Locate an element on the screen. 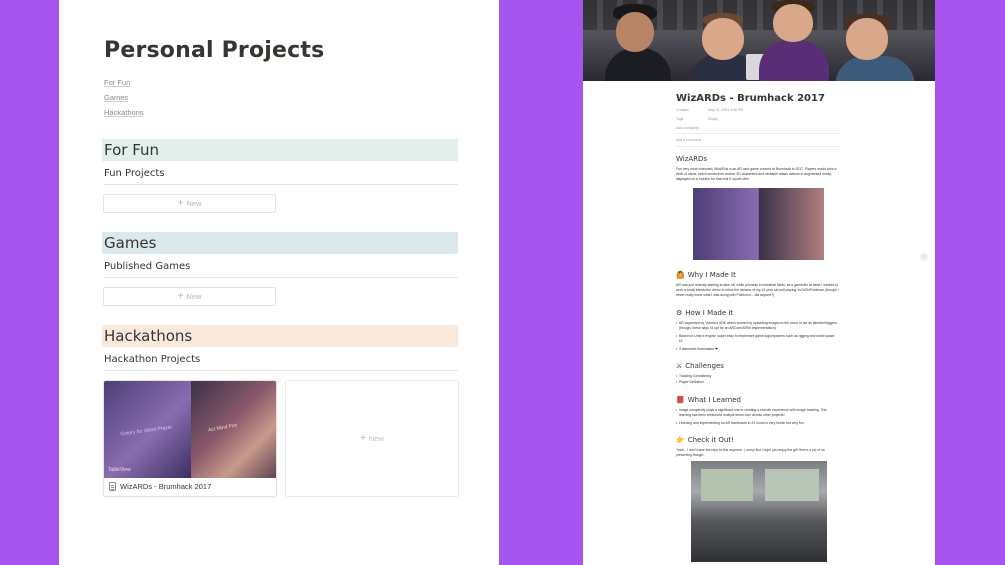  property-value: Empty is located at coordinates (713, 119).